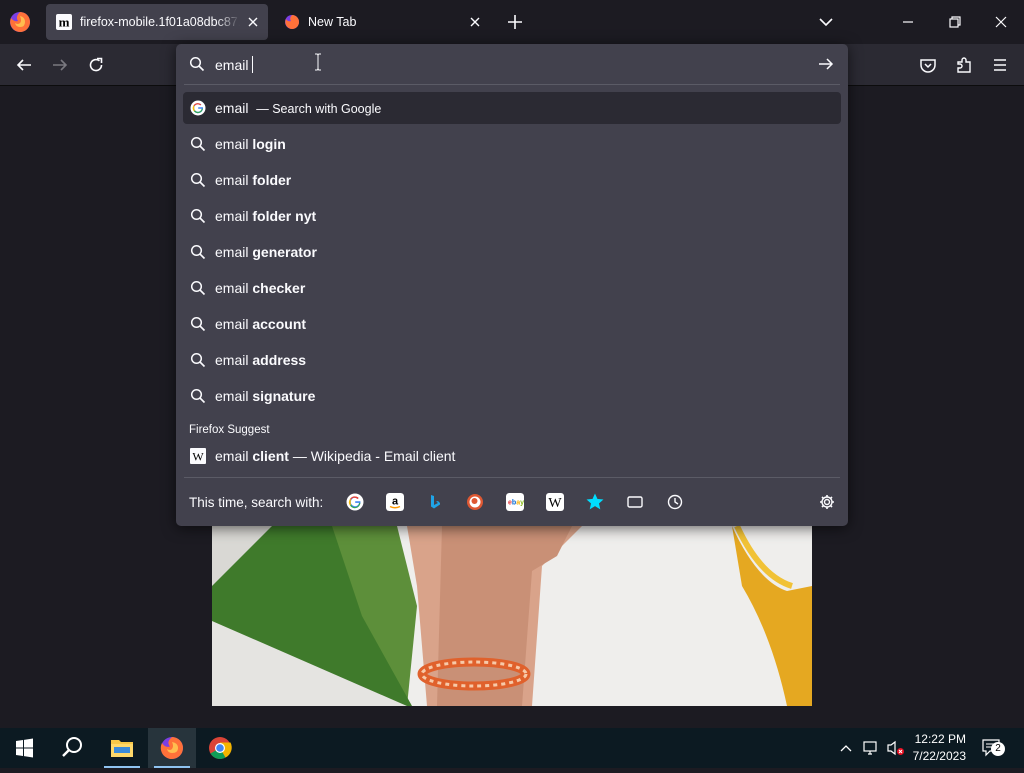 Image resolution: width=1024 pixels, height=773 pixels. I want to click on firefox-icon, so click(171, 748).